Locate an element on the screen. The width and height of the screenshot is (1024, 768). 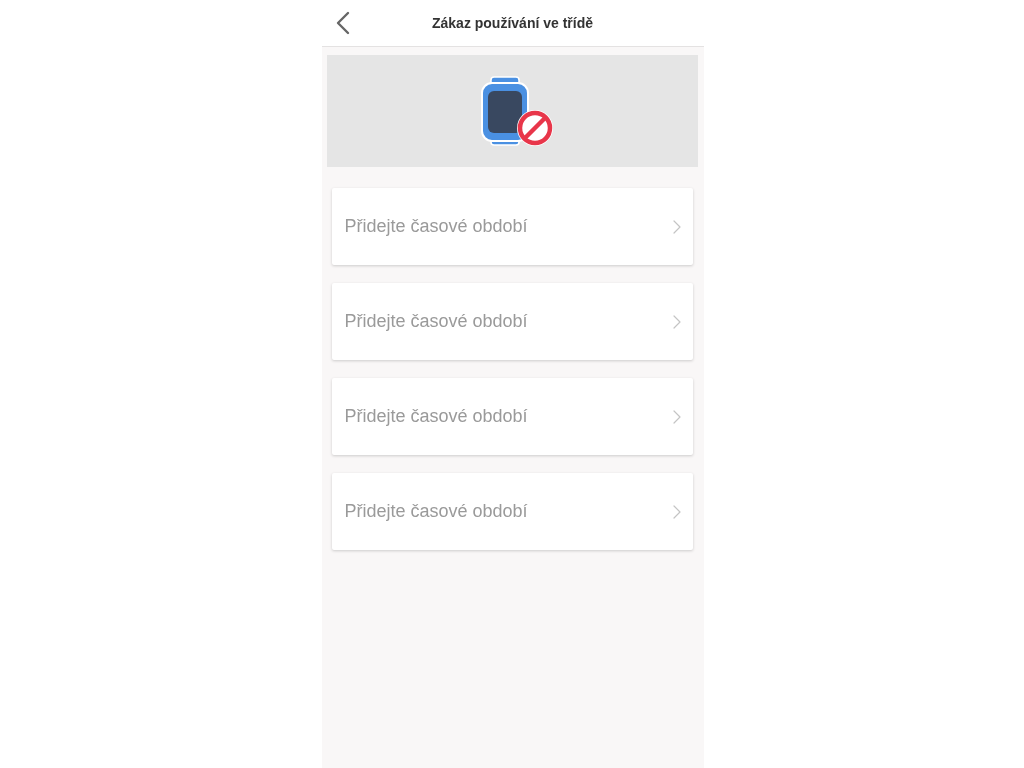
page-title: Zákaz používání ve třídě is located at coordinates (512, 23).